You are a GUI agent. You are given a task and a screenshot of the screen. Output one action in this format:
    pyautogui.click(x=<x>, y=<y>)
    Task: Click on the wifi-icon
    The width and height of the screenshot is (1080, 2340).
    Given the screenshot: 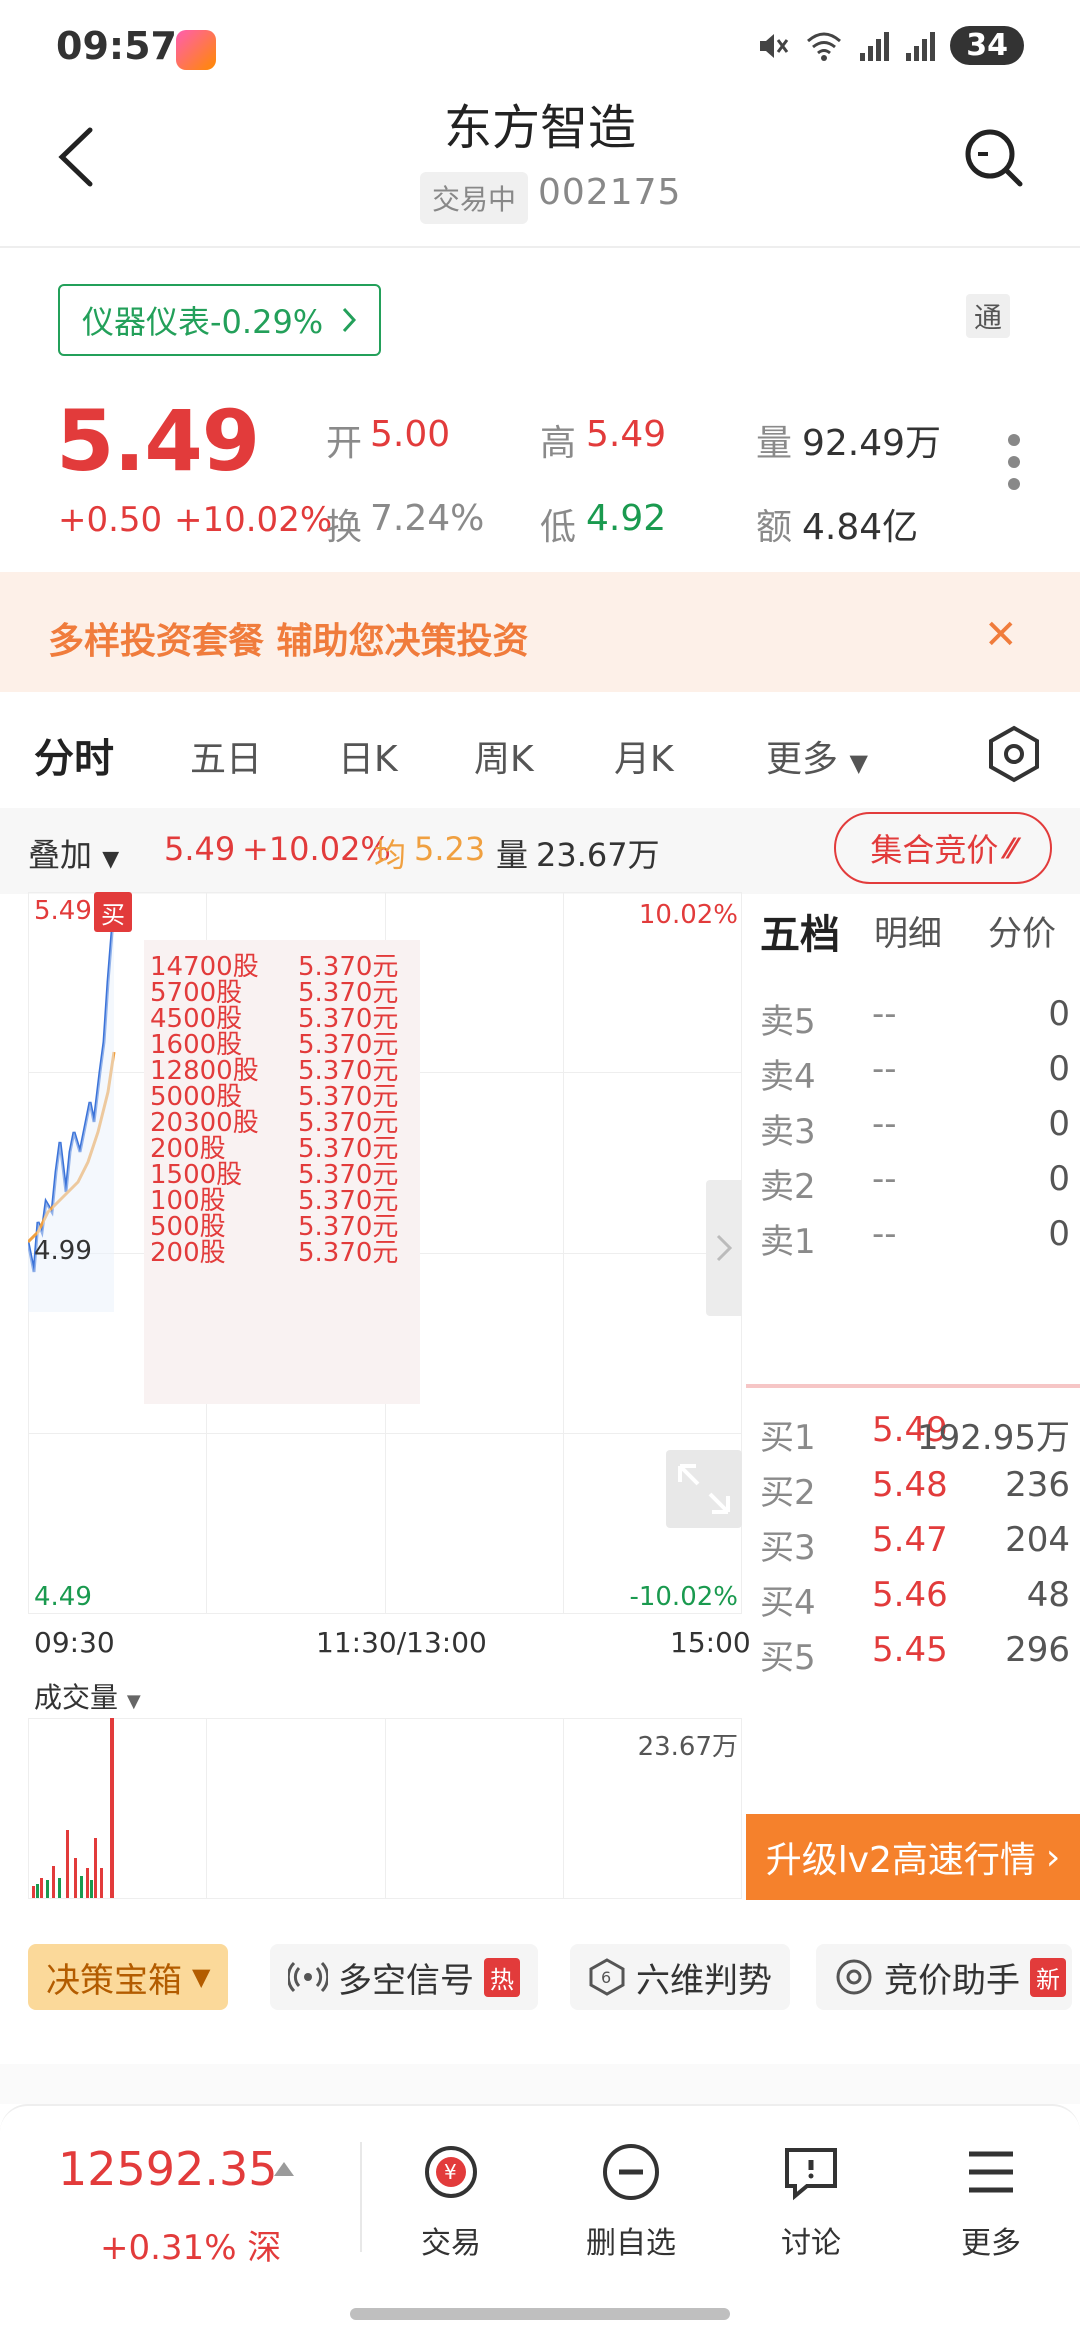 What is the action you would take?
    pyautogui.click(x=824, y=46)
    